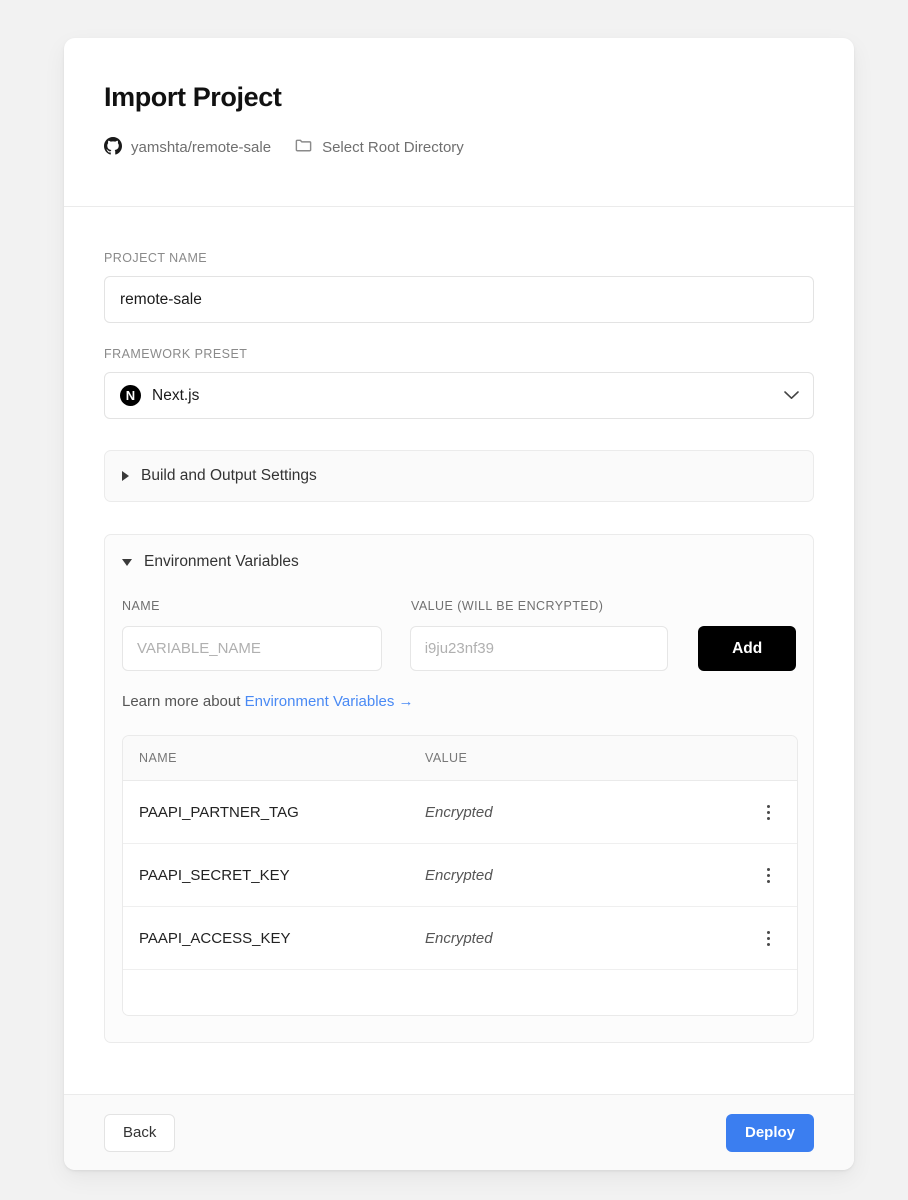 The width and height of the screenshot is (908, 1200). What do you see at coordinates (507, 606) in the screenshot?
I see `env-value-column-header: VALUE (WILL BE ENCRYPTED)` at bounding box center [507, 606].